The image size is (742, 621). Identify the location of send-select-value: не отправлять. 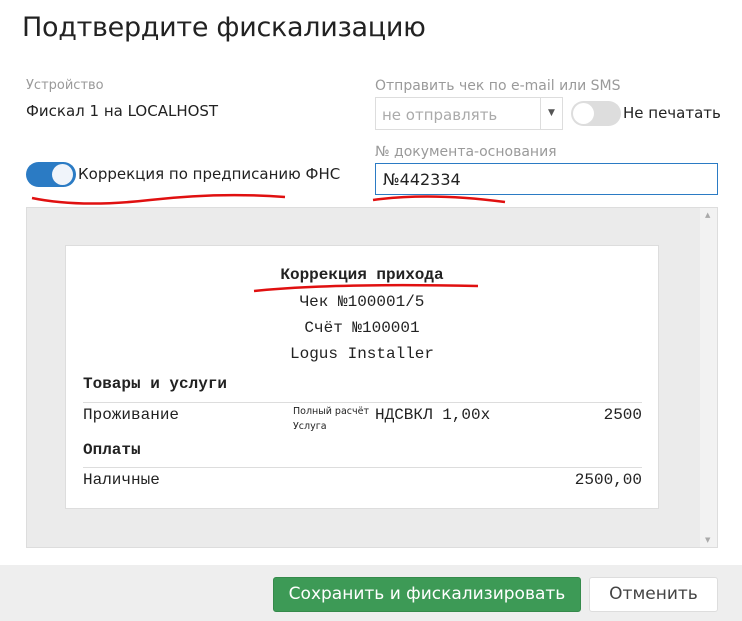
(440, 115).